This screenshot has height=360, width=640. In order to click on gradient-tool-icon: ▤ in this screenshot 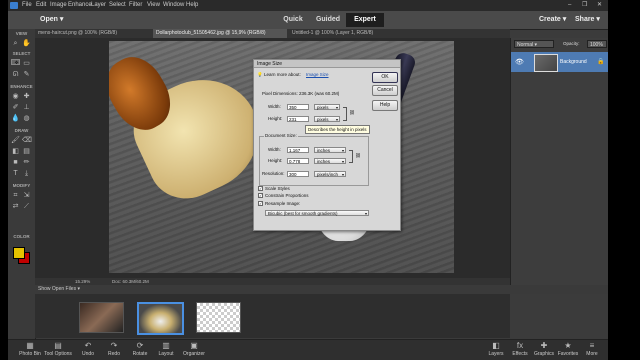, I will do `click(26, 151)`.